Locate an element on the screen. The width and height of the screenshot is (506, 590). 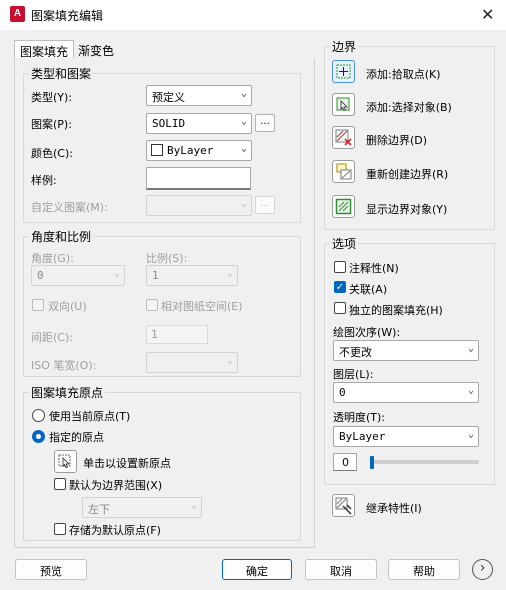
scale-value: 1 is located at coordinates (155, 275).